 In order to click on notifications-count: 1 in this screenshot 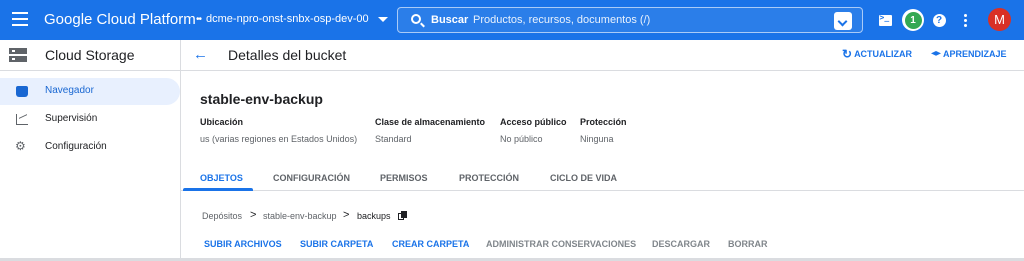, I will do `click(913, 20)`.